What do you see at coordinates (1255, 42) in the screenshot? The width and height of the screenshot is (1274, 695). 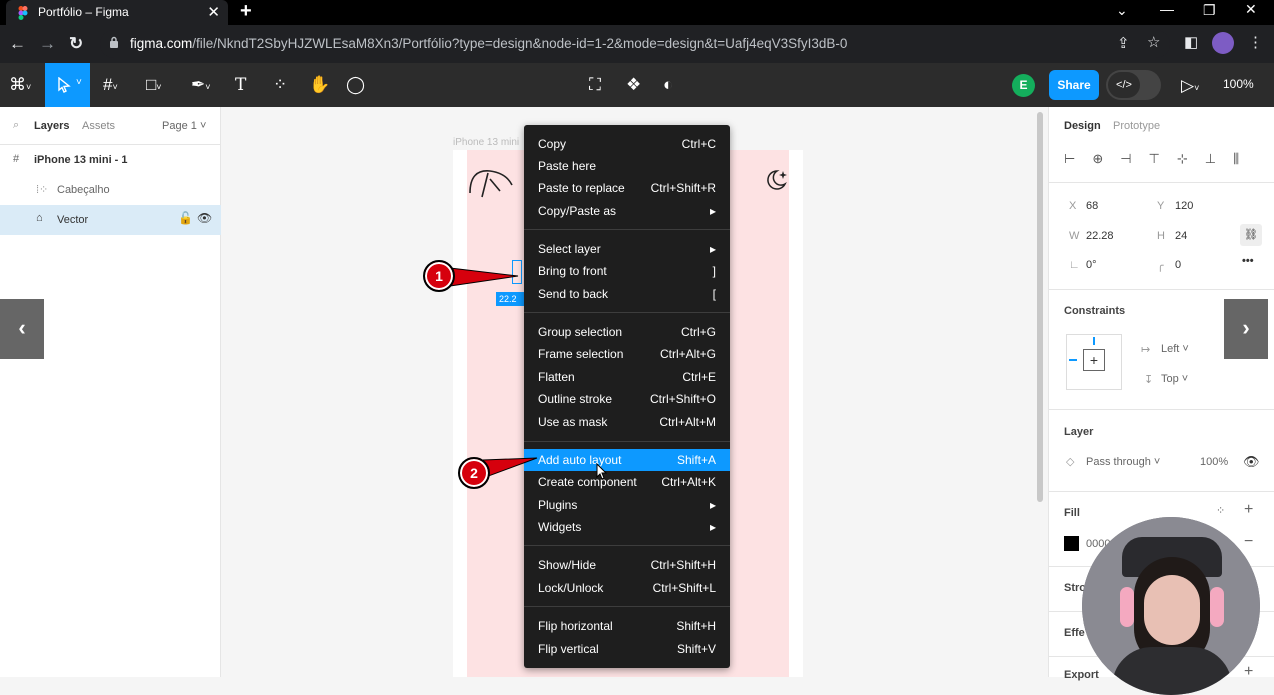 I see `chrome-menu-icon: ⋮` at bounding box center [1255, 42].